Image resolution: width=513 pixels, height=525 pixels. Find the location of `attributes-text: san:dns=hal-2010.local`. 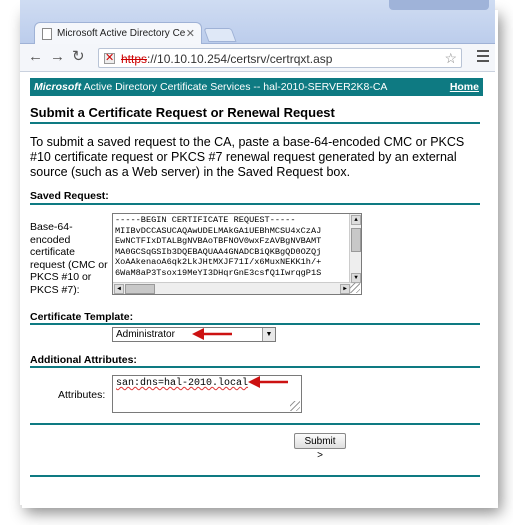

attributes-text: san:dns=hal-2010.local is located at coordinates (182, 383).